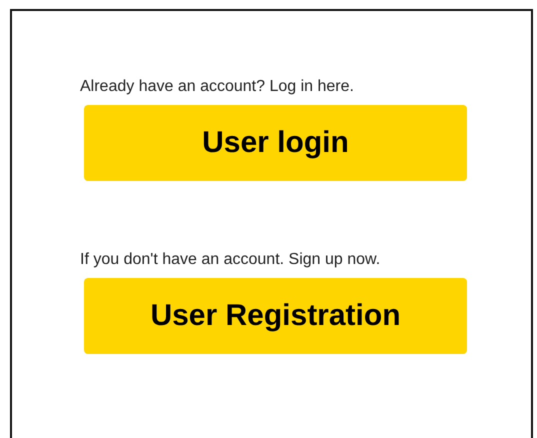  I want to click on prompt-text: If you don't have an account. Sign up now., so click(230, 260).